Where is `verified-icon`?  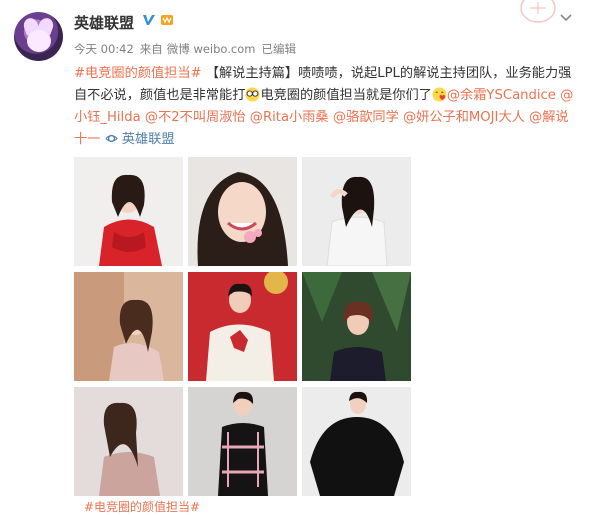
verified-icon is located at coordinates (149, 20).